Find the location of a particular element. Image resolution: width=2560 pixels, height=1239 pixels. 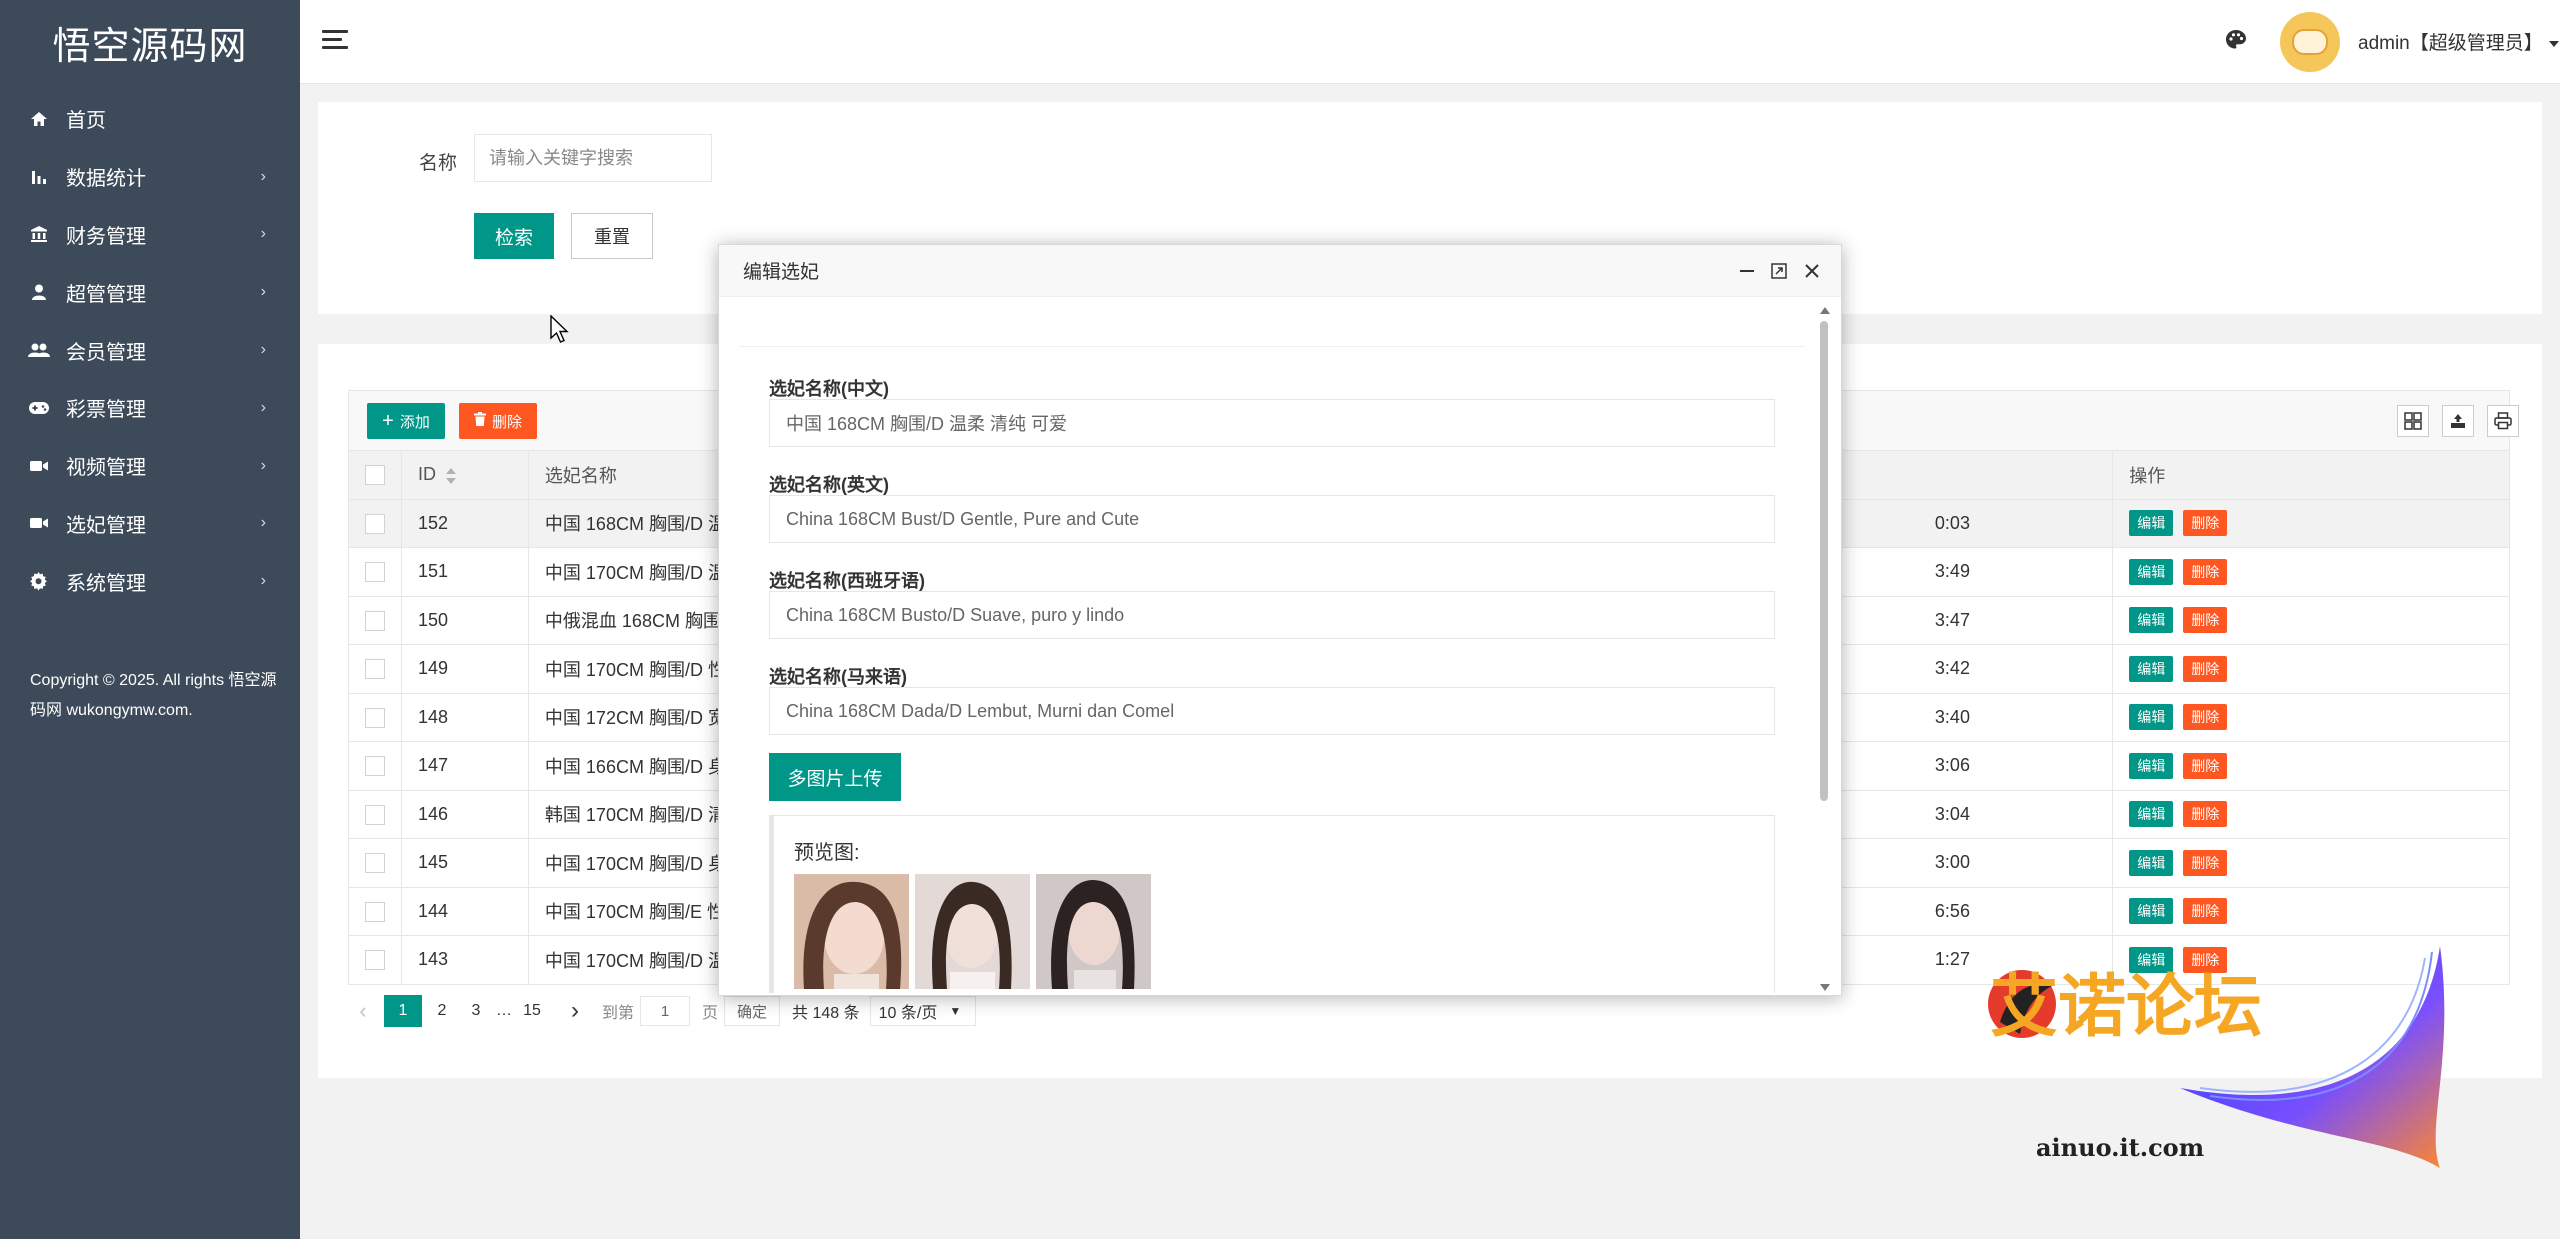

row-checkbox-cell is located at coordinates (375, 911).